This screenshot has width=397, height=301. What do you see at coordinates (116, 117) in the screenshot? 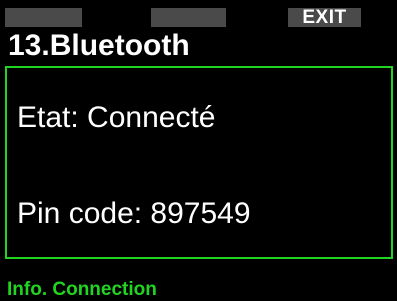
I see `connection-status: Etat: Connecté` at bounding box center [116, 117].